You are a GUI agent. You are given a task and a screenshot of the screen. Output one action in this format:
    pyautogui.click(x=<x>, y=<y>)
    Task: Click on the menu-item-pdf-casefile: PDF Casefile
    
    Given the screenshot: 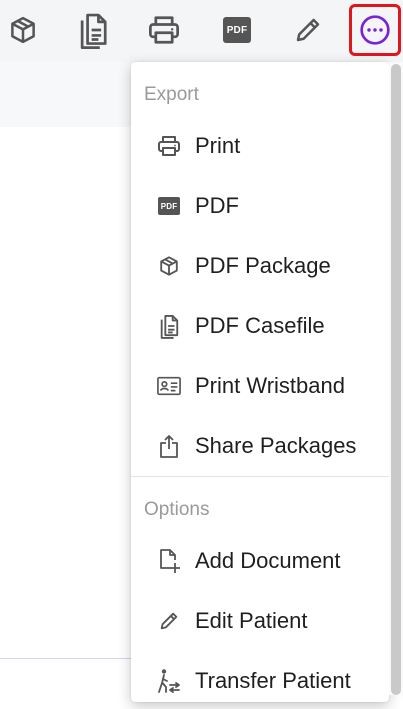 What is the action you would take?
    pyautogui.click(x=260, y=326)
    